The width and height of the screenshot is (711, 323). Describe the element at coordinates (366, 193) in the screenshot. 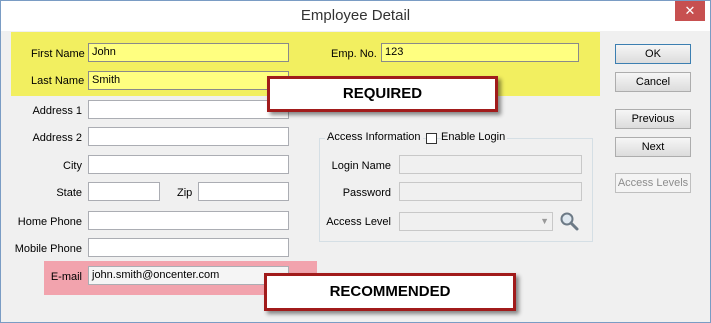

I see `password-label: Password` at that location.